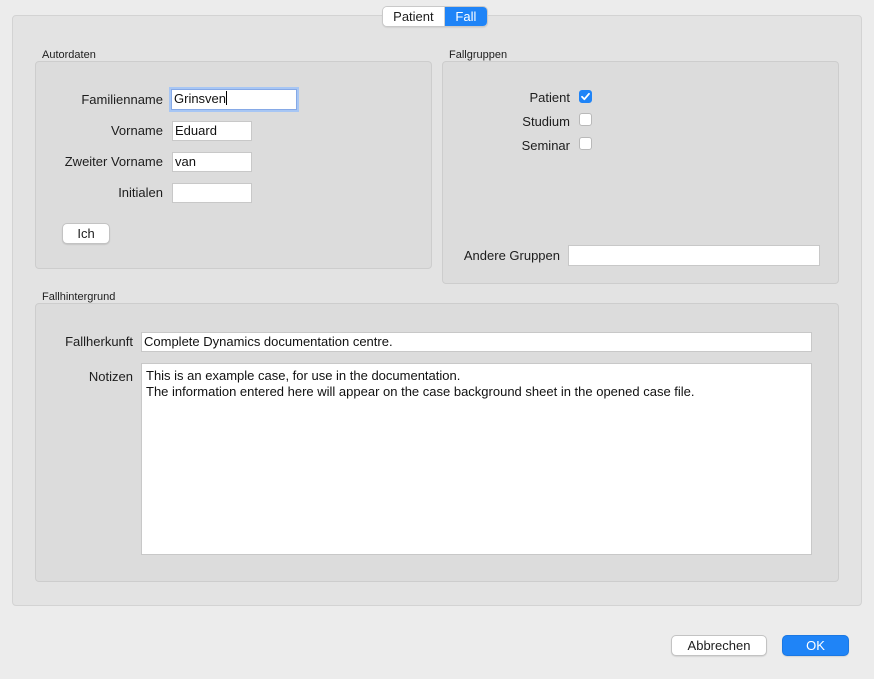 This screenshot has width=874, height=679. Describe the element at coordinates (200, 98) in the screenshot. I see `familienname-value: Grinsven` at that location.